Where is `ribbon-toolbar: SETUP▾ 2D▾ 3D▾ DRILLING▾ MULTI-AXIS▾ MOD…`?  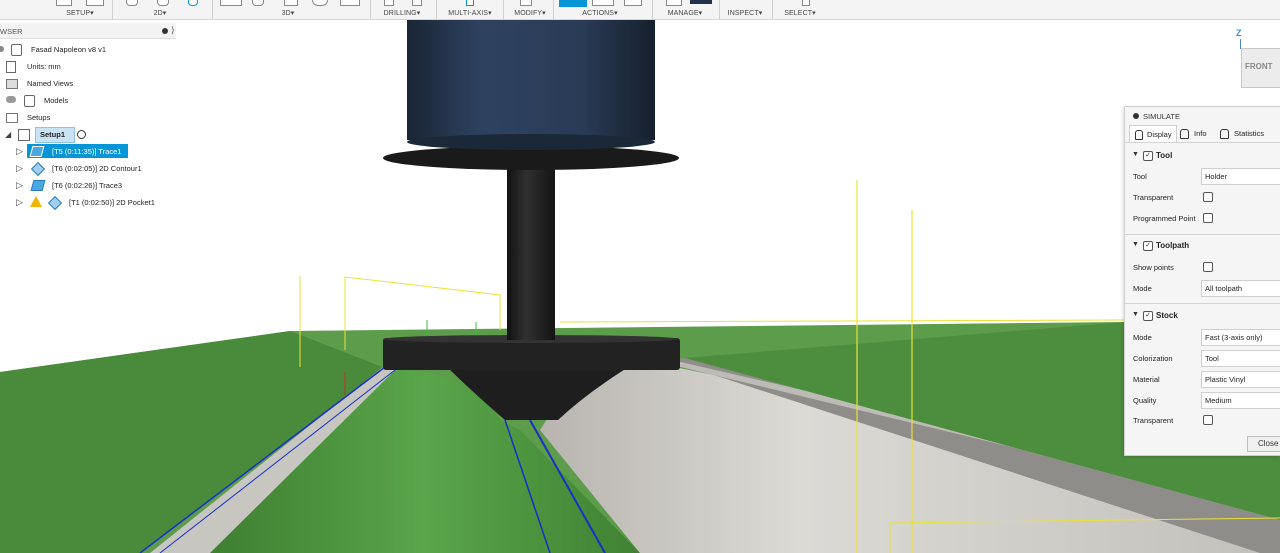
ribbon-toolbar: SETUP▾ 2D▾ 3D▾ DRILLING▾ MULTI-AXIS▾ MOD… is located at coordinates (640, 10).